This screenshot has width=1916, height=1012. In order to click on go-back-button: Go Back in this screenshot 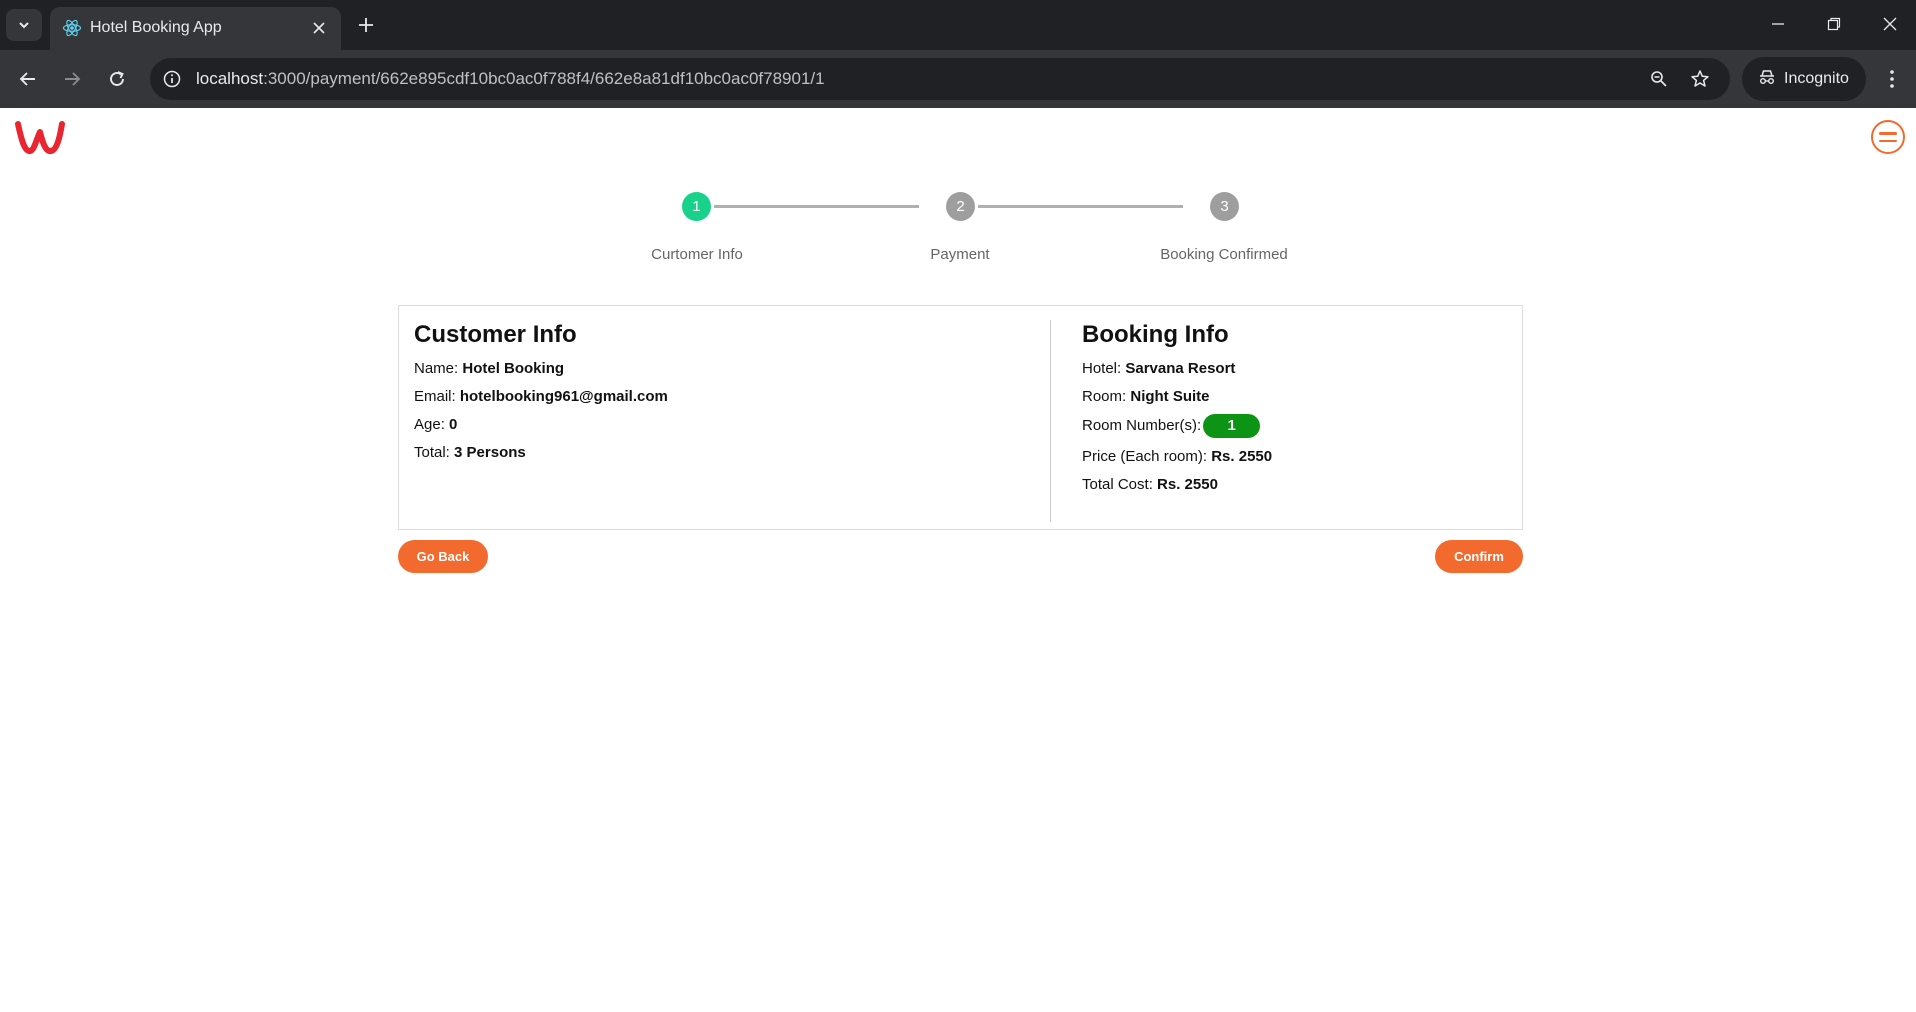, I will do `click(443, 556)`.